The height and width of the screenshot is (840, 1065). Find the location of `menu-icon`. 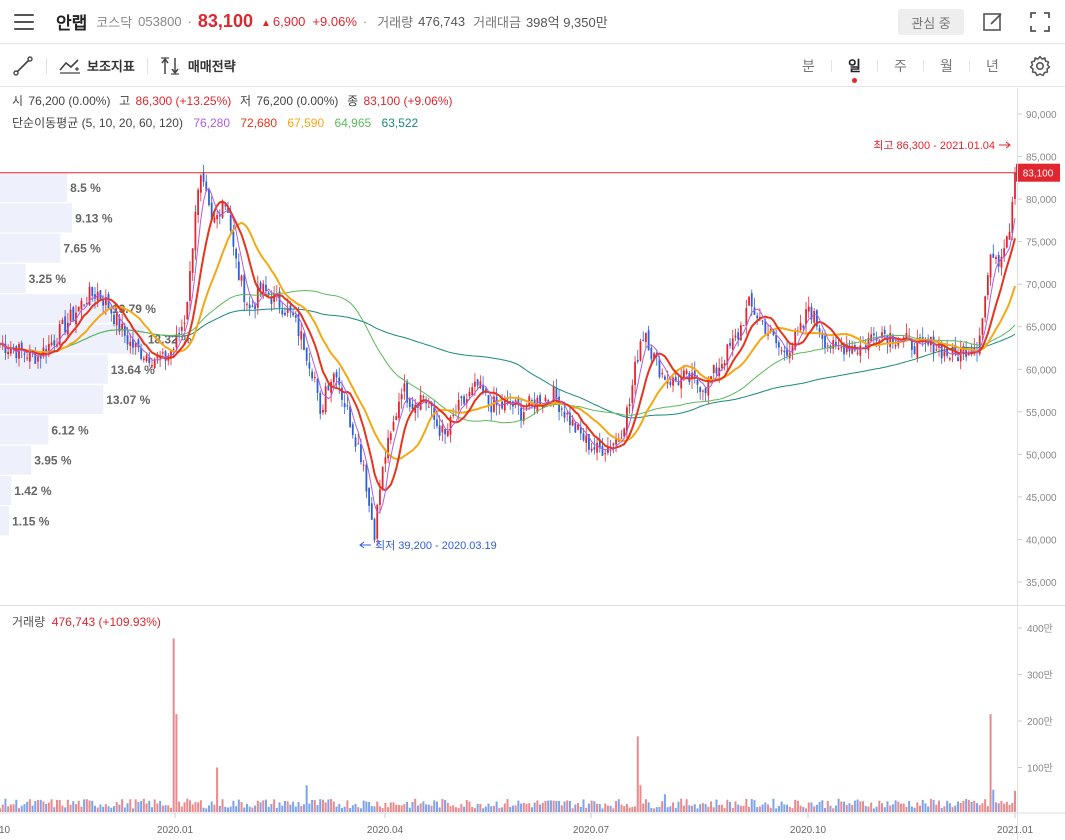

menu-icon is located at coordinates (24, 21).